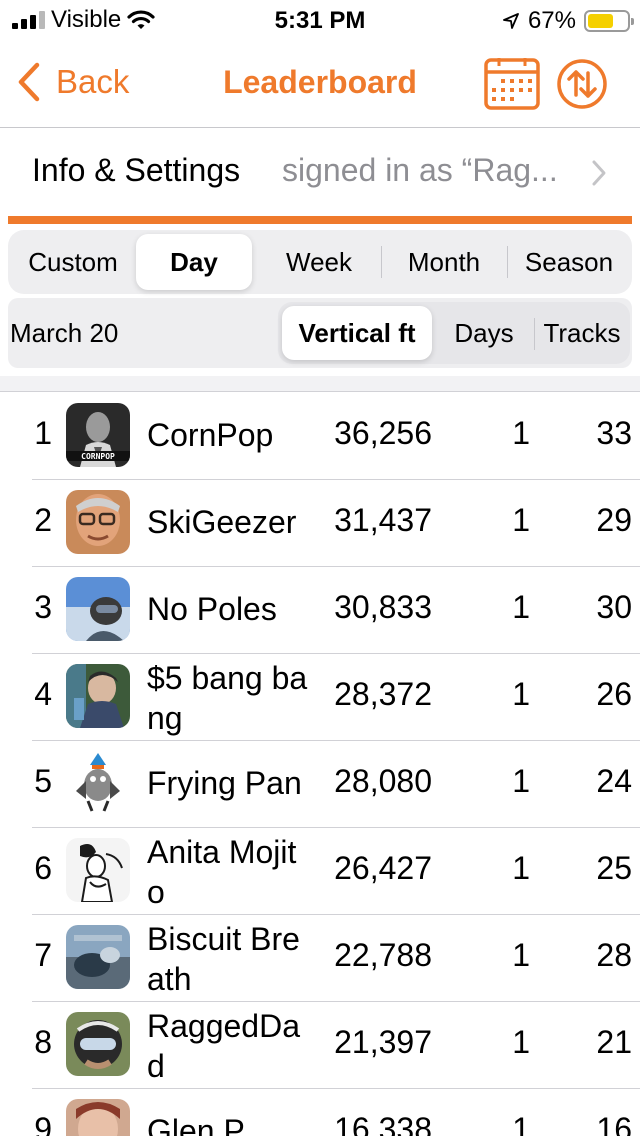  I want to click on filter-row: March 20 Vertical ft Days Tracks, so click(320, 333).